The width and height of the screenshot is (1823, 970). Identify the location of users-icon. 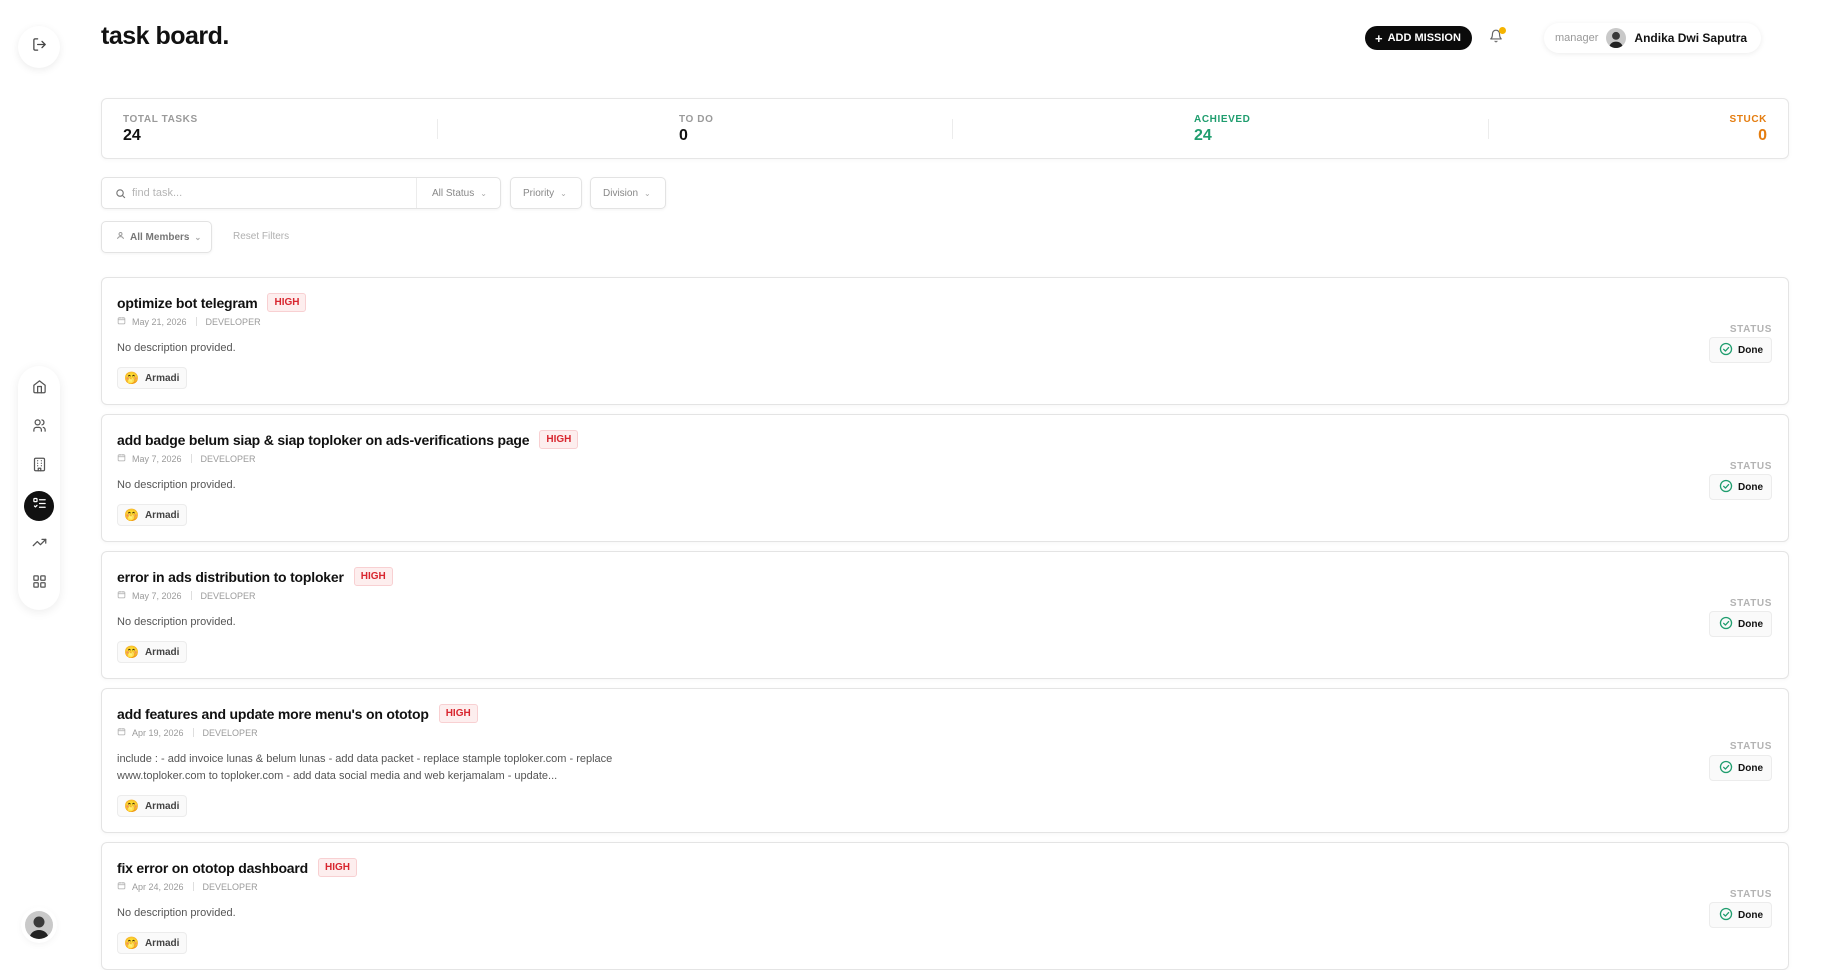
(39, 428).